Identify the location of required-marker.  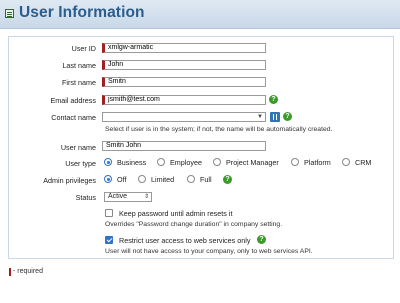
(10, 272).